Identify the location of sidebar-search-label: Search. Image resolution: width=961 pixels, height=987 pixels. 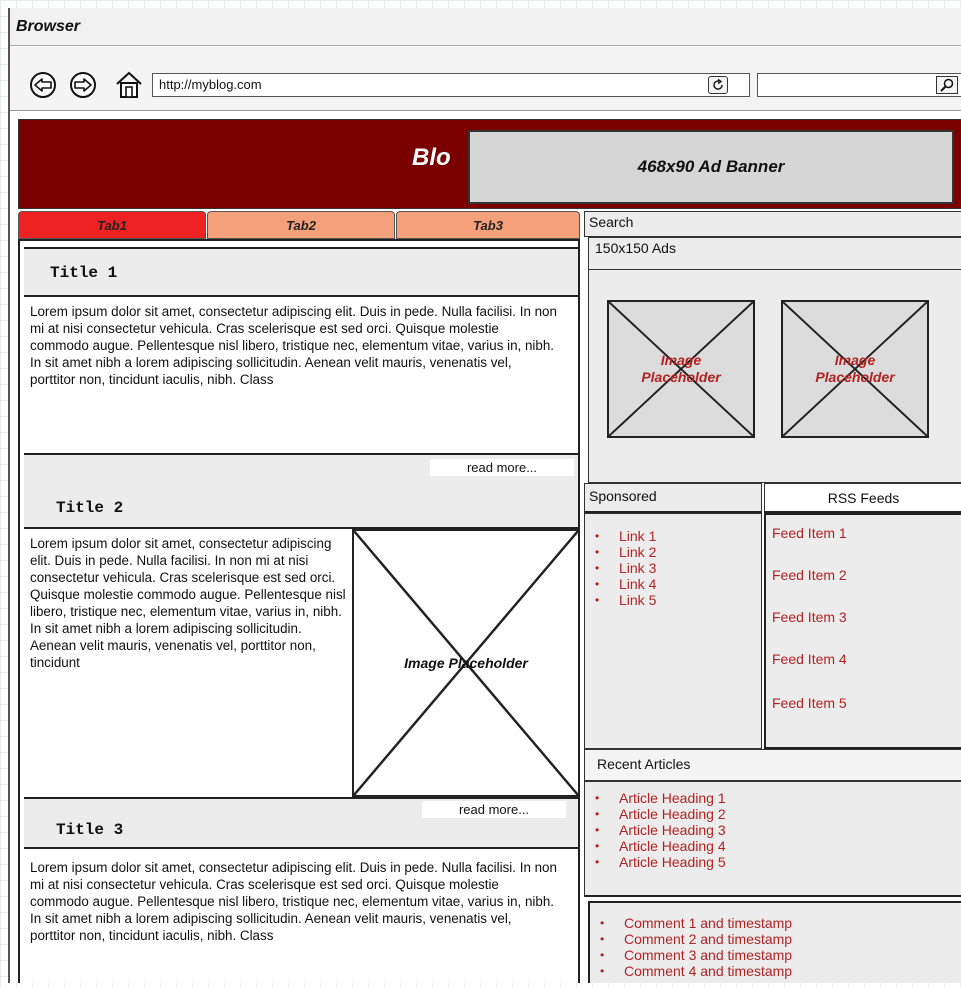
(611, 222).